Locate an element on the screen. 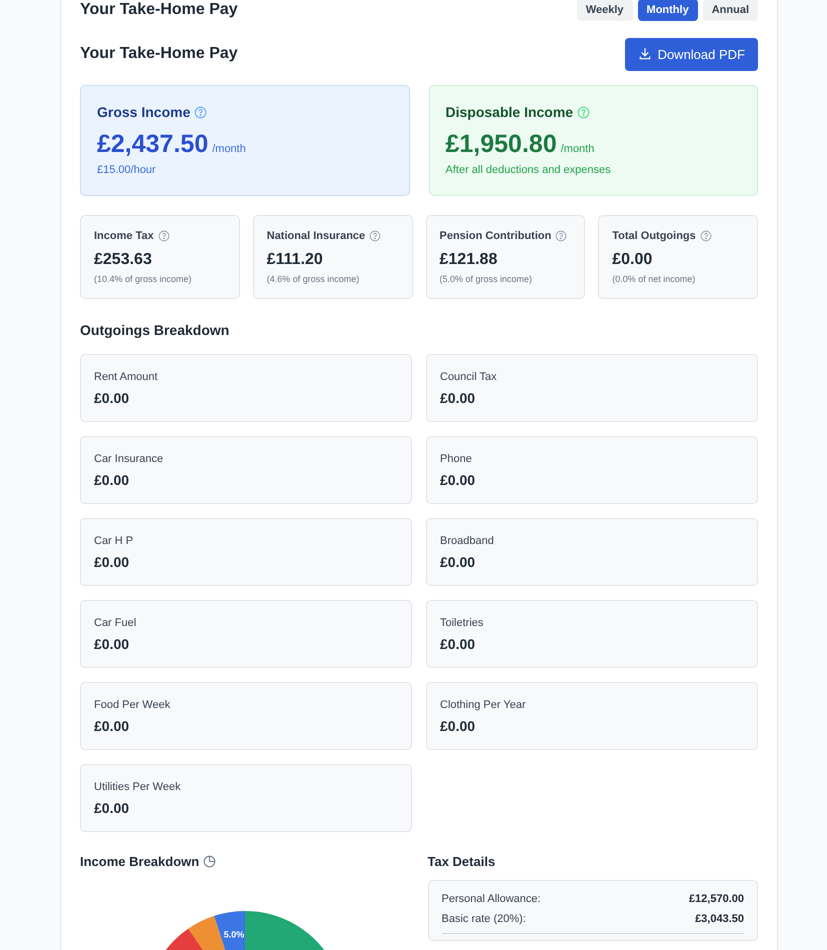  note: (5.0% of gross income) is located at coordinates (487, 279).